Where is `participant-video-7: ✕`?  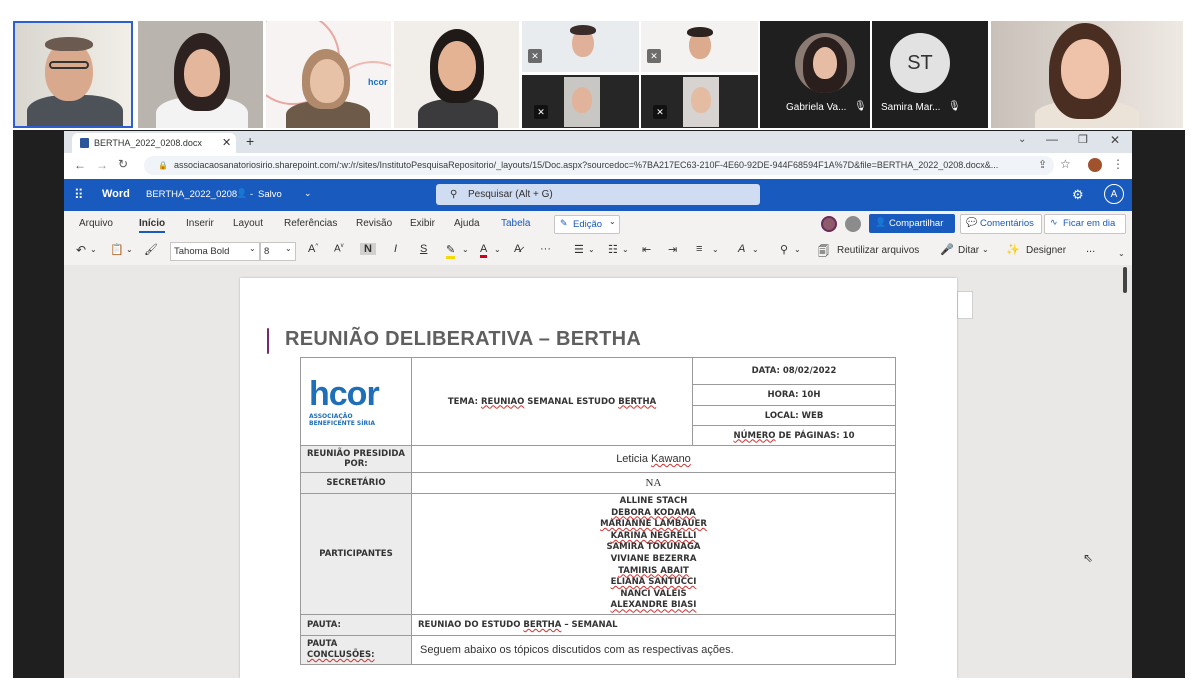
participant-video-7: ✕ is located at coordinates (580, 101).